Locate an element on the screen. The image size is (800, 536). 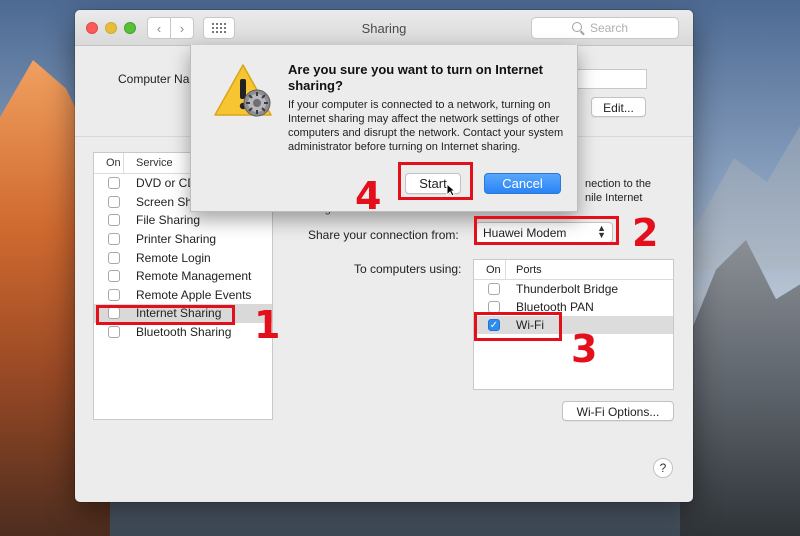
service-label: Bluetooth Sharing is located at coordinates (184, 332).